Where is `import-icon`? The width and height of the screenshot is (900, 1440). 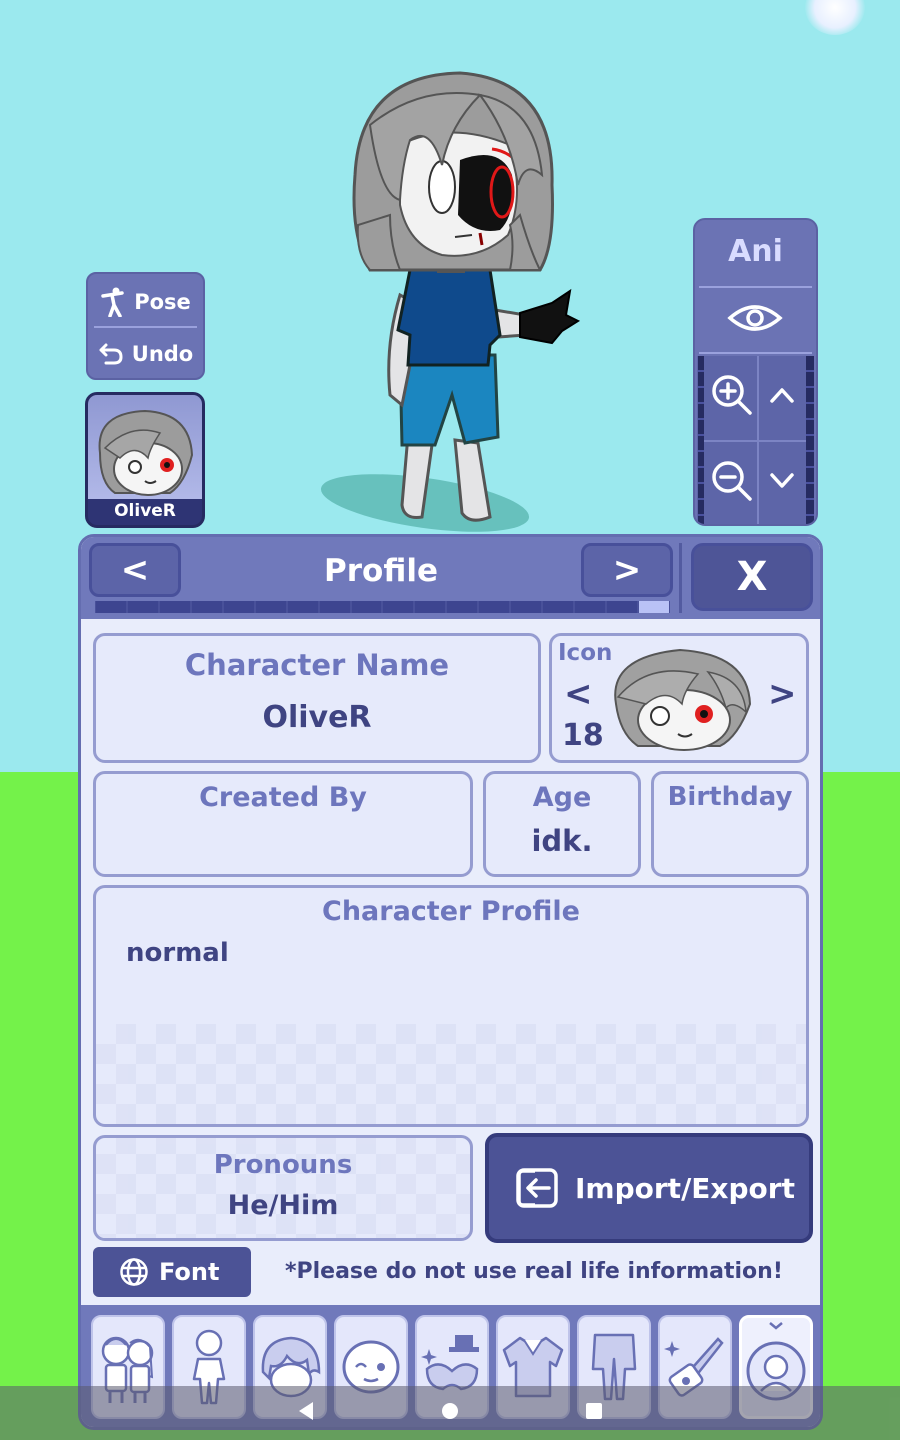 import-icon is located at coordinates (537, 1188).